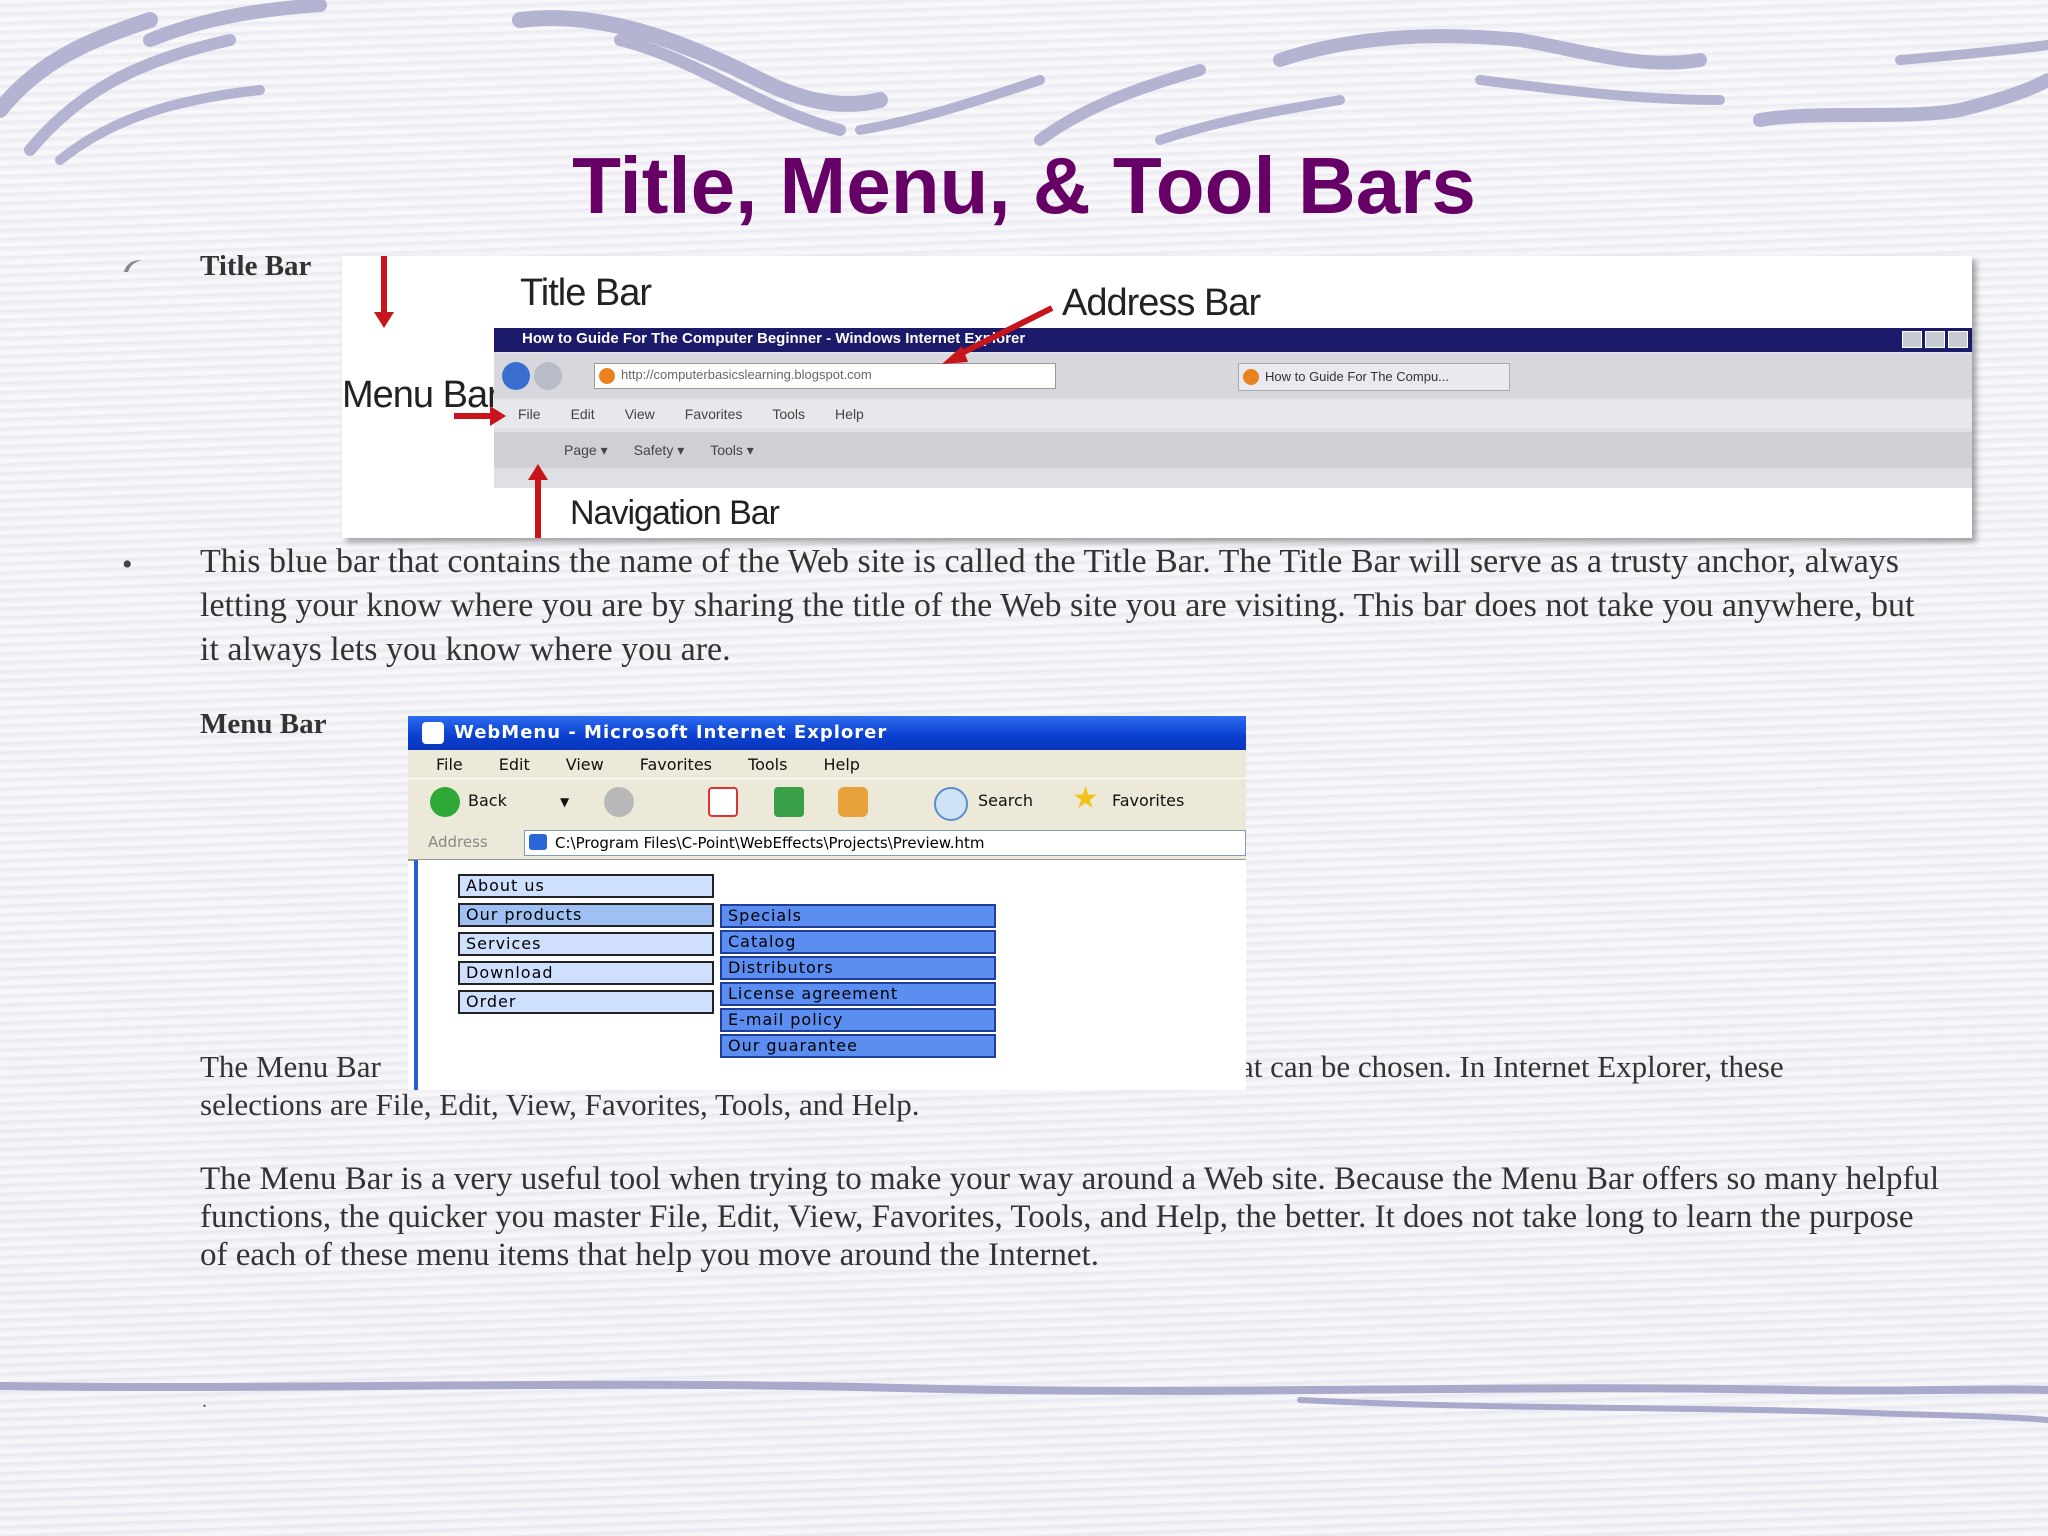  Describe the element at coordinates (204, 1401) in the screenshot. I see `footer-mark: .` at that location.